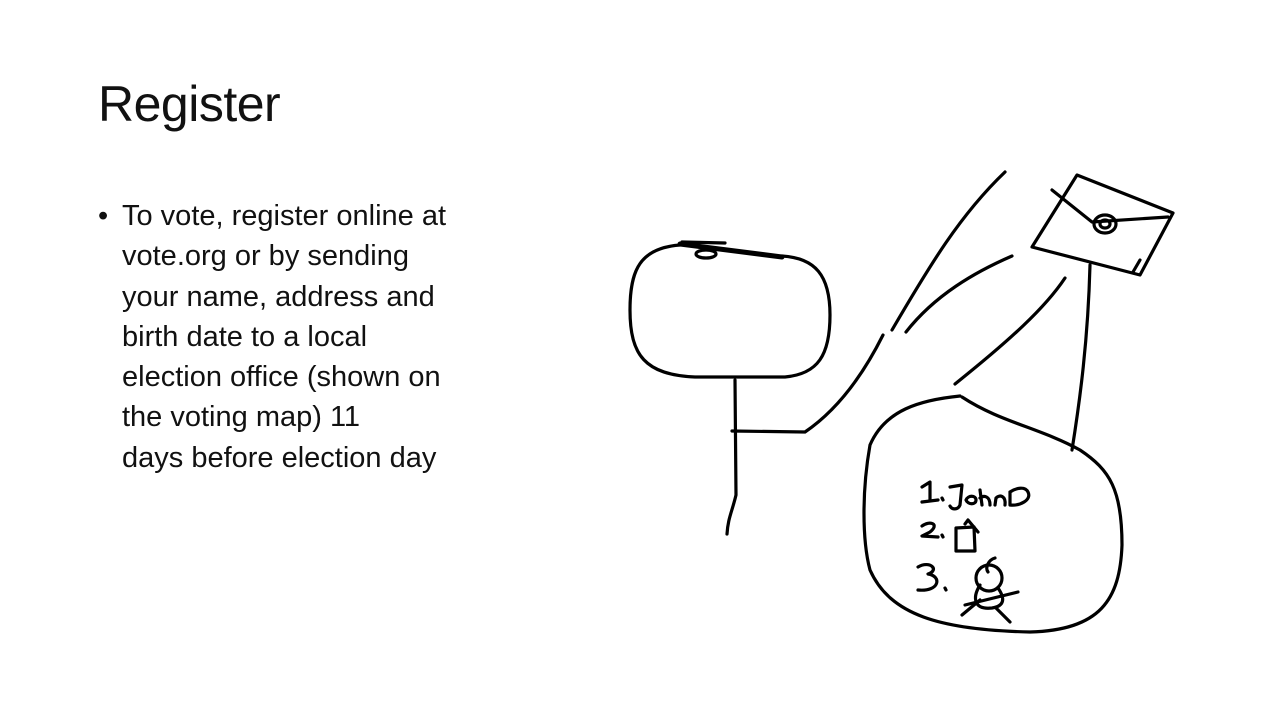  What do you see at coordinates (284, 216) in the screenshot?
I see `bullet-text-line: To vote, register online at` at bounding box center [284, 216].